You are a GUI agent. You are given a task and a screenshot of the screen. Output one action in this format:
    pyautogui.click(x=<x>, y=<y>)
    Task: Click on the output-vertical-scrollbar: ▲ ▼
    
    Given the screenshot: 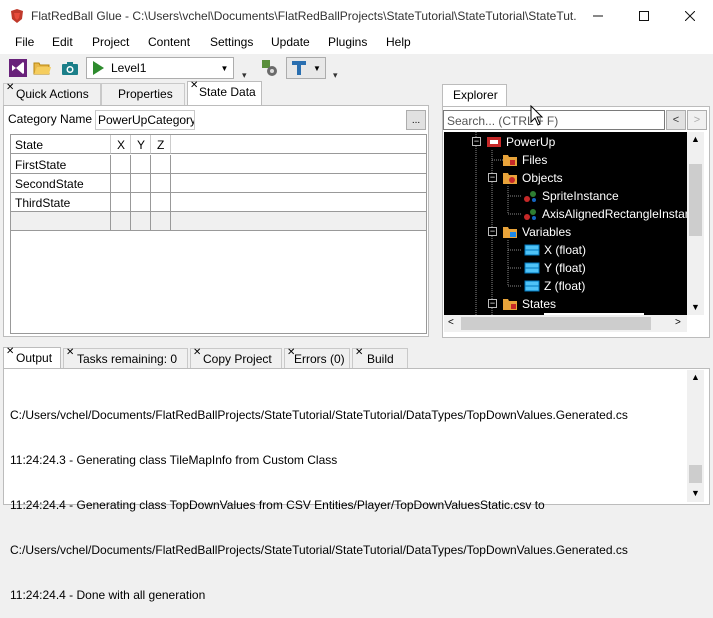 What is the action you would take?
    pyautogui.click(x=695, y=436)
    